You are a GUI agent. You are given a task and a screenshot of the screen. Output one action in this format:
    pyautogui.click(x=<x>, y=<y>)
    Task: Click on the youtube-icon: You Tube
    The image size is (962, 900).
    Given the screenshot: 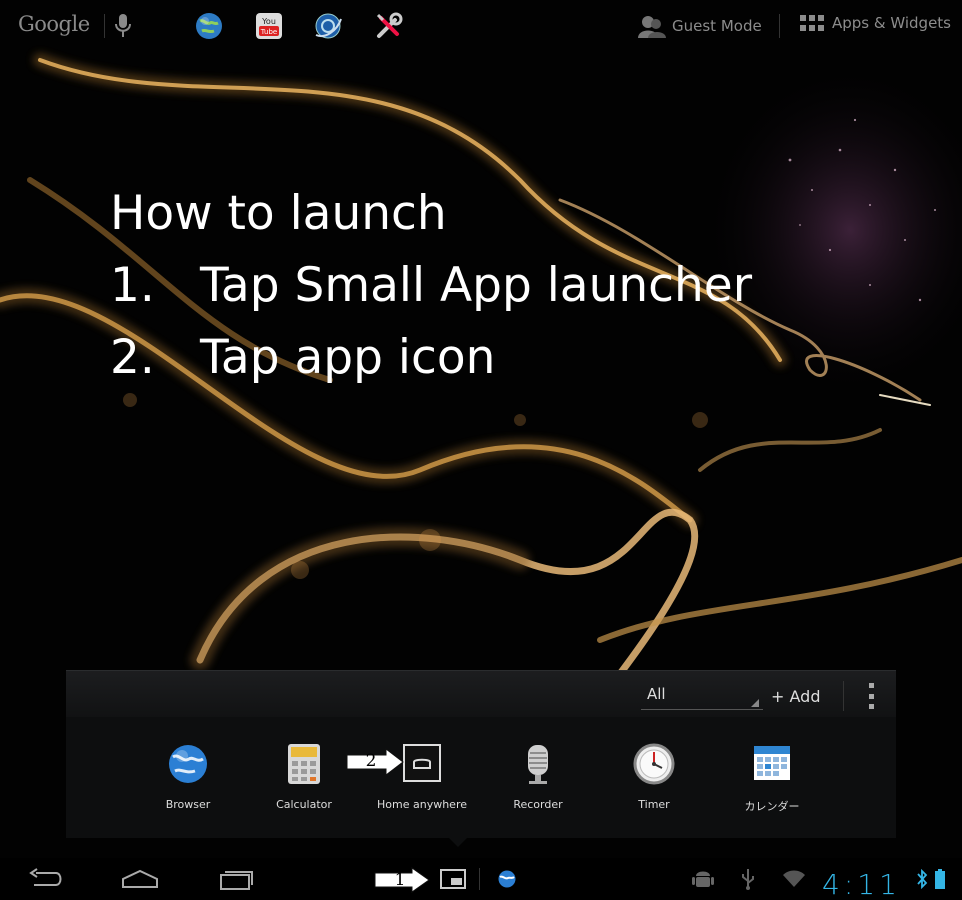 What is the action you would take?
    pyautogui.click(x=269, y=26)
    